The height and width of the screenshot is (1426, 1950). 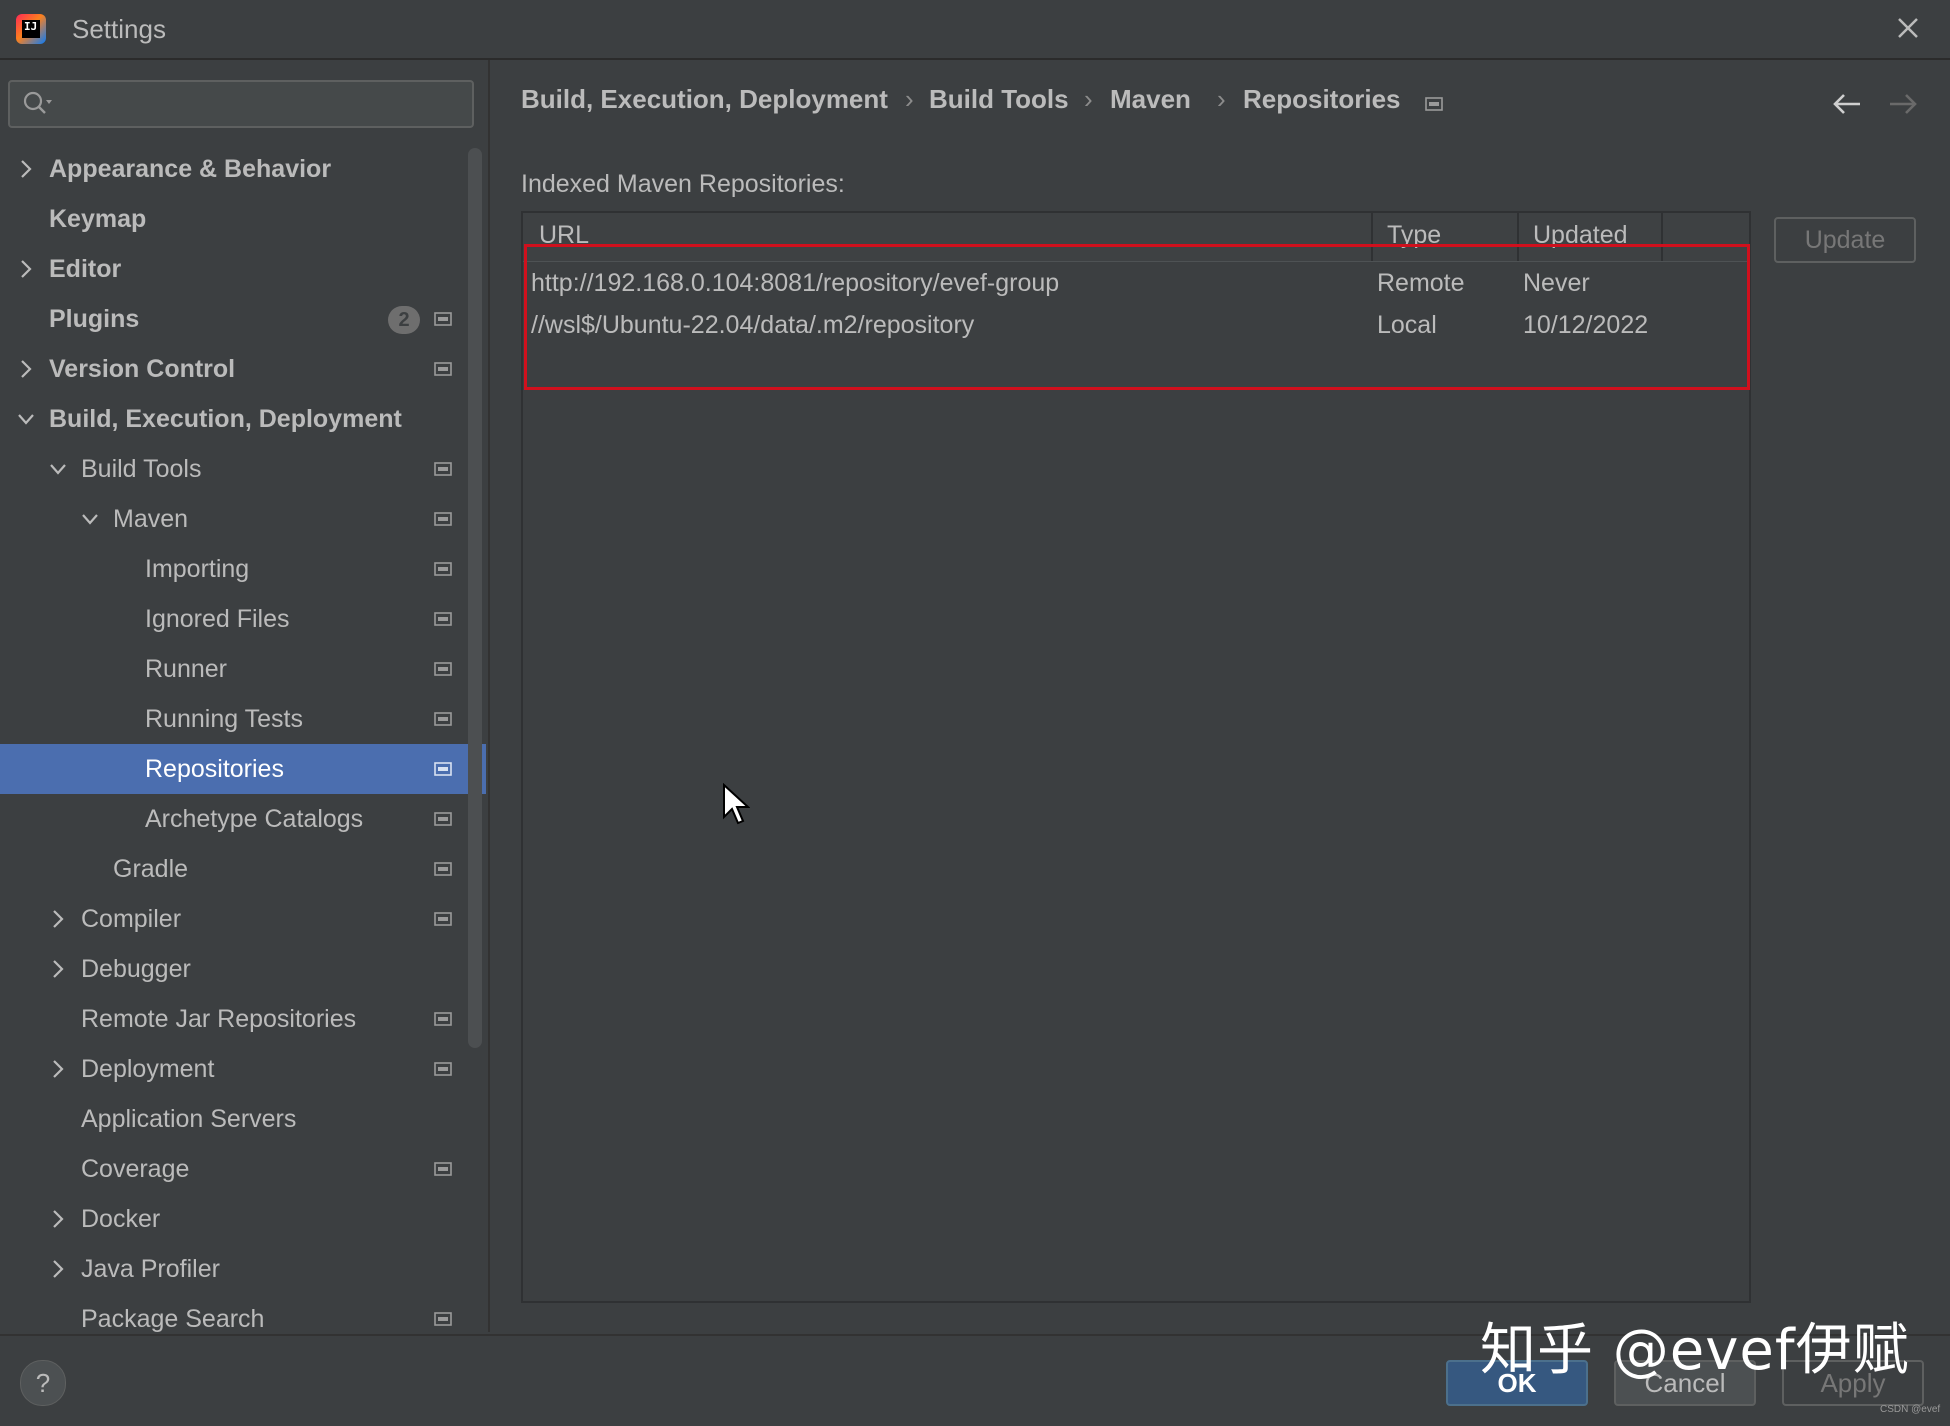 What do you see at coordinates (151, 869) in the screenshot?
I see `sidebar-item-label: Gradle` at bounding box center [151, 869].